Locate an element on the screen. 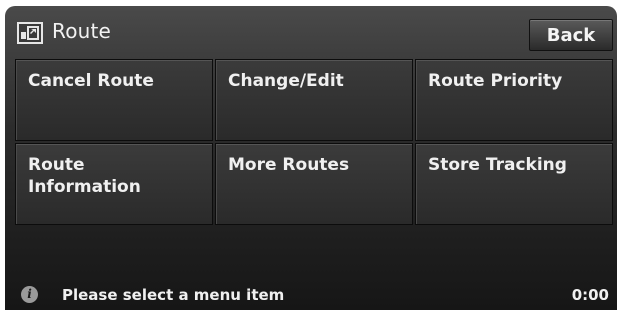 The image size is (621, 310). more-routes-button: More Routes is located at coordinates (314, 184).